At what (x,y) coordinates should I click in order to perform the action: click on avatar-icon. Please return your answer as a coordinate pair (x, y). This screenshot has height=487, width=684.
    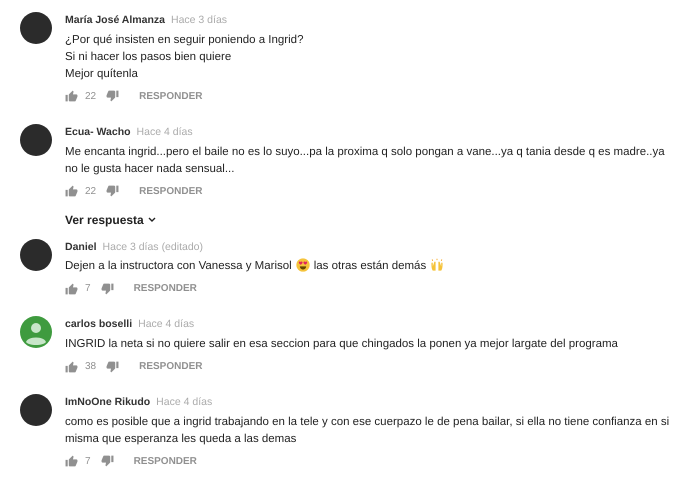
    Looking at the image, I should click on (36, 332).